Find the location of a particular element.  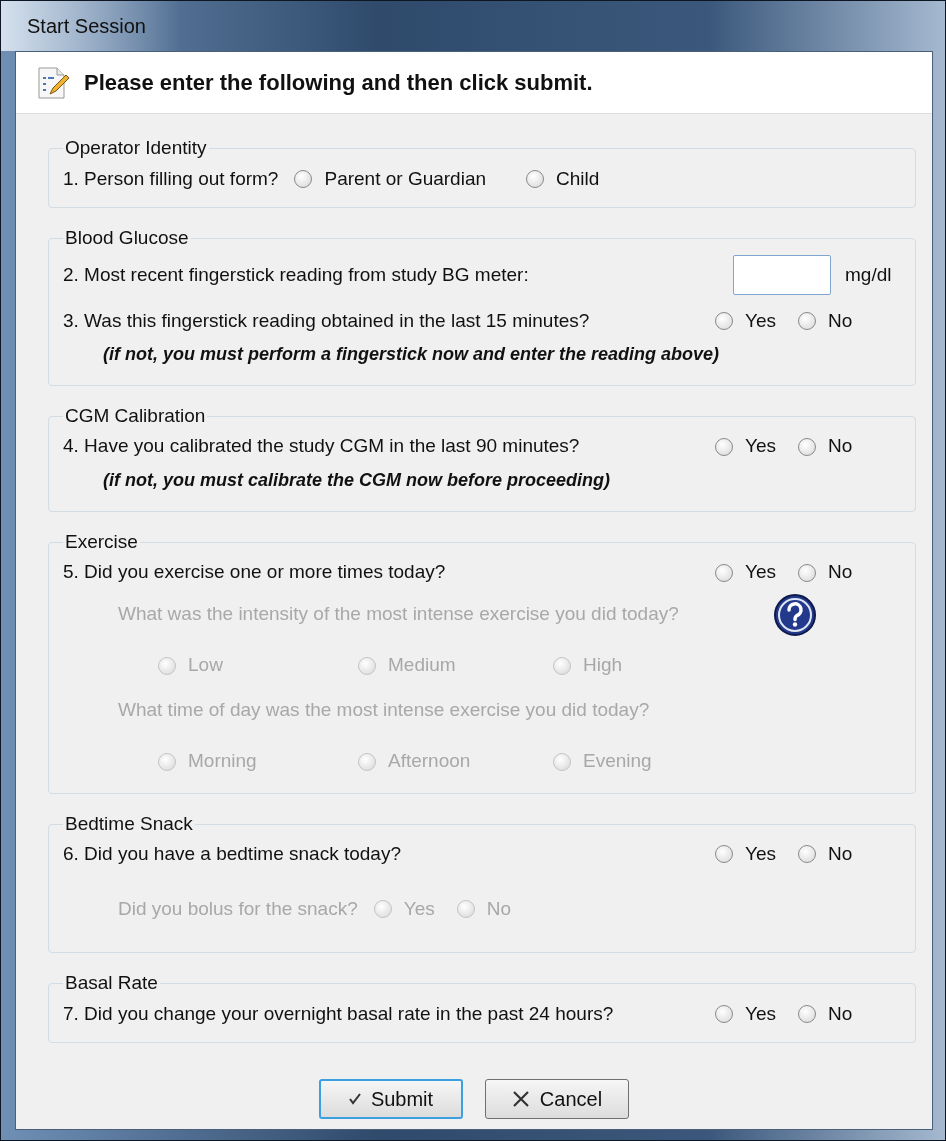

radio-label: Morning is located at coordinates (222, 761).